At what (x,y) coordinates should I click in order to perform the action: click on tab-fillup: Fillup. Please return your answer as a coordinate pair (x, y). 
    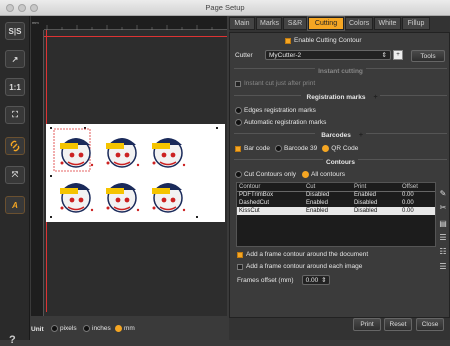
    Looking at the image, I should click on (416, 23).